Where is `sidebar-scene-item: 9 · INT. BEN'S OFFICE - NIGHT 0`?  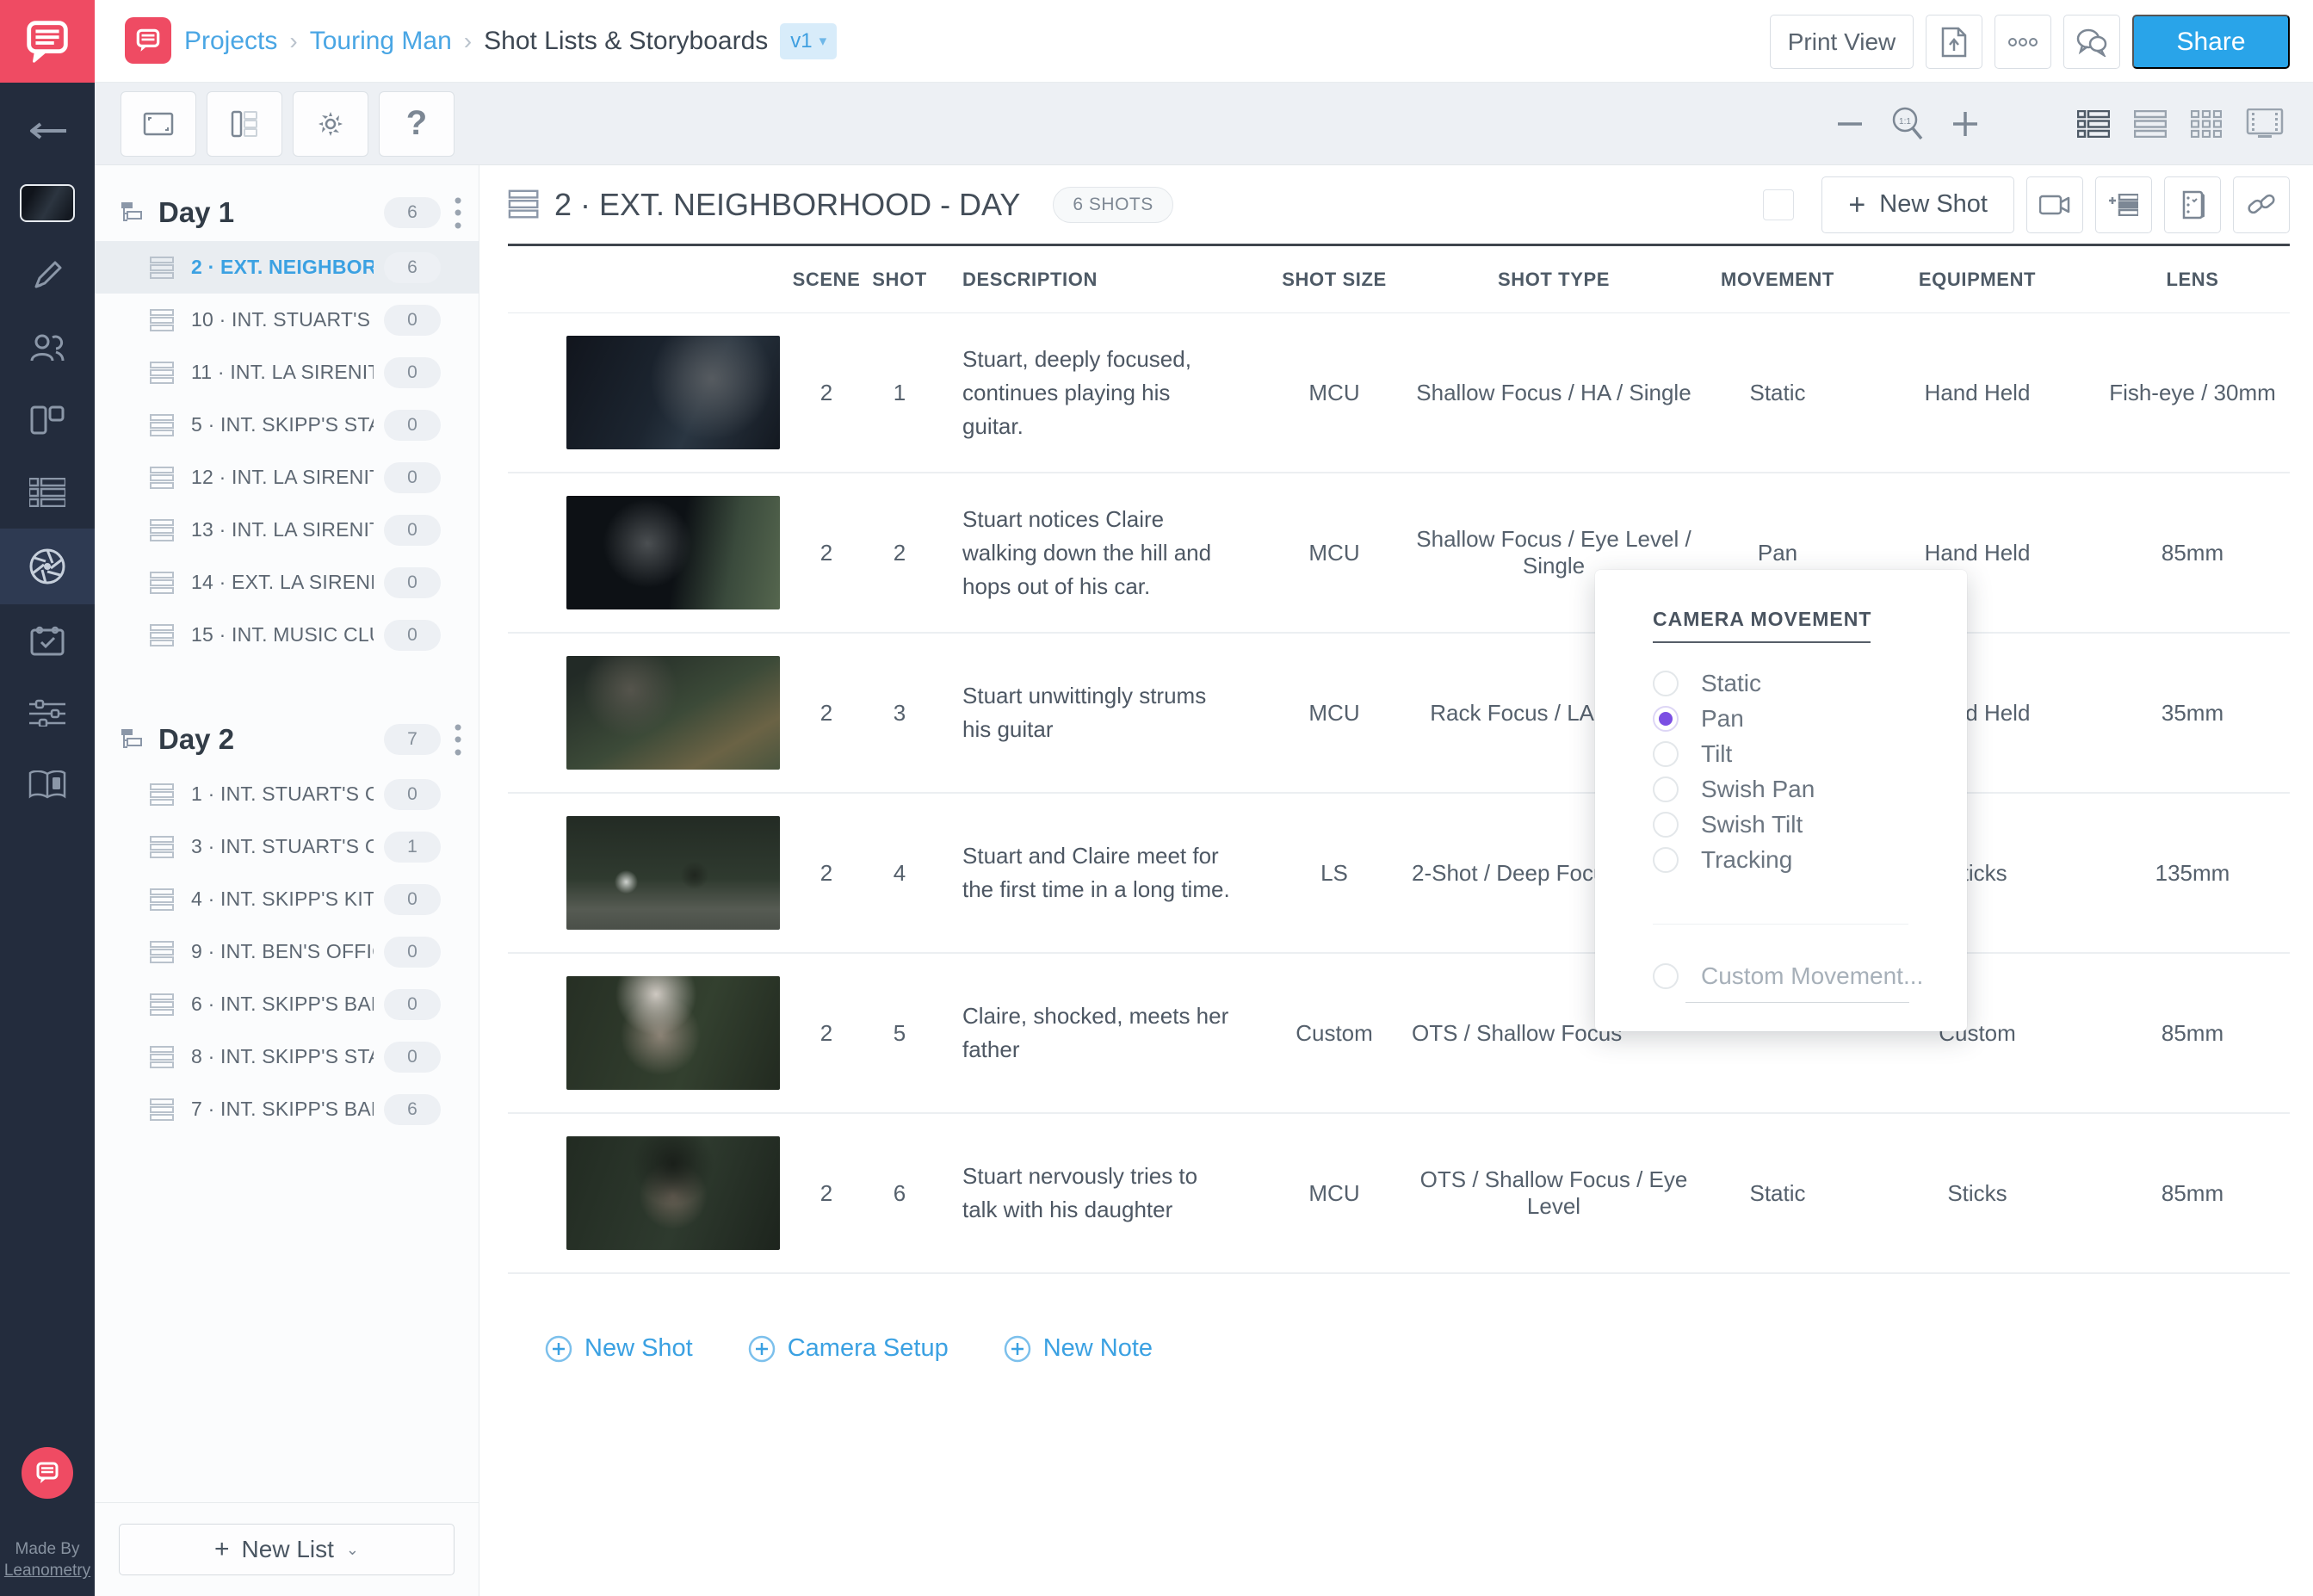
sidebar-scene-item: 9 · INT. BEN'S OFFICE - NIGHT 0 is located at coordinates (287, 951).